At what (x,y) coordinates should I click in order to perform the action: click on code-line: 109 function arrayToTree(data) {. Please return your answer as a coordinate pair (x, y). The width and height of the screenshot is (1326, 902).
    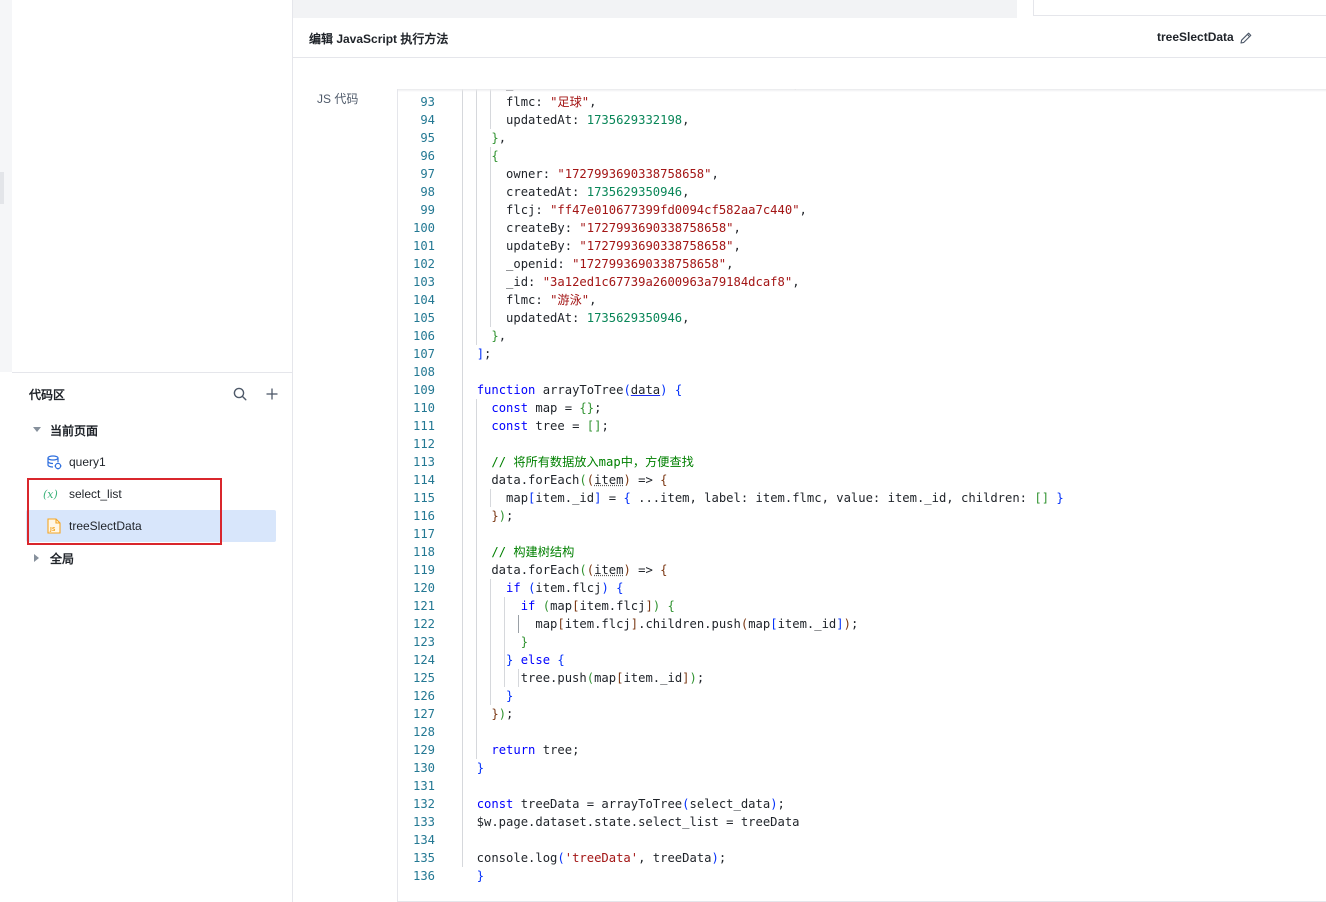
    Looking at the image, I should click on (862, 390).